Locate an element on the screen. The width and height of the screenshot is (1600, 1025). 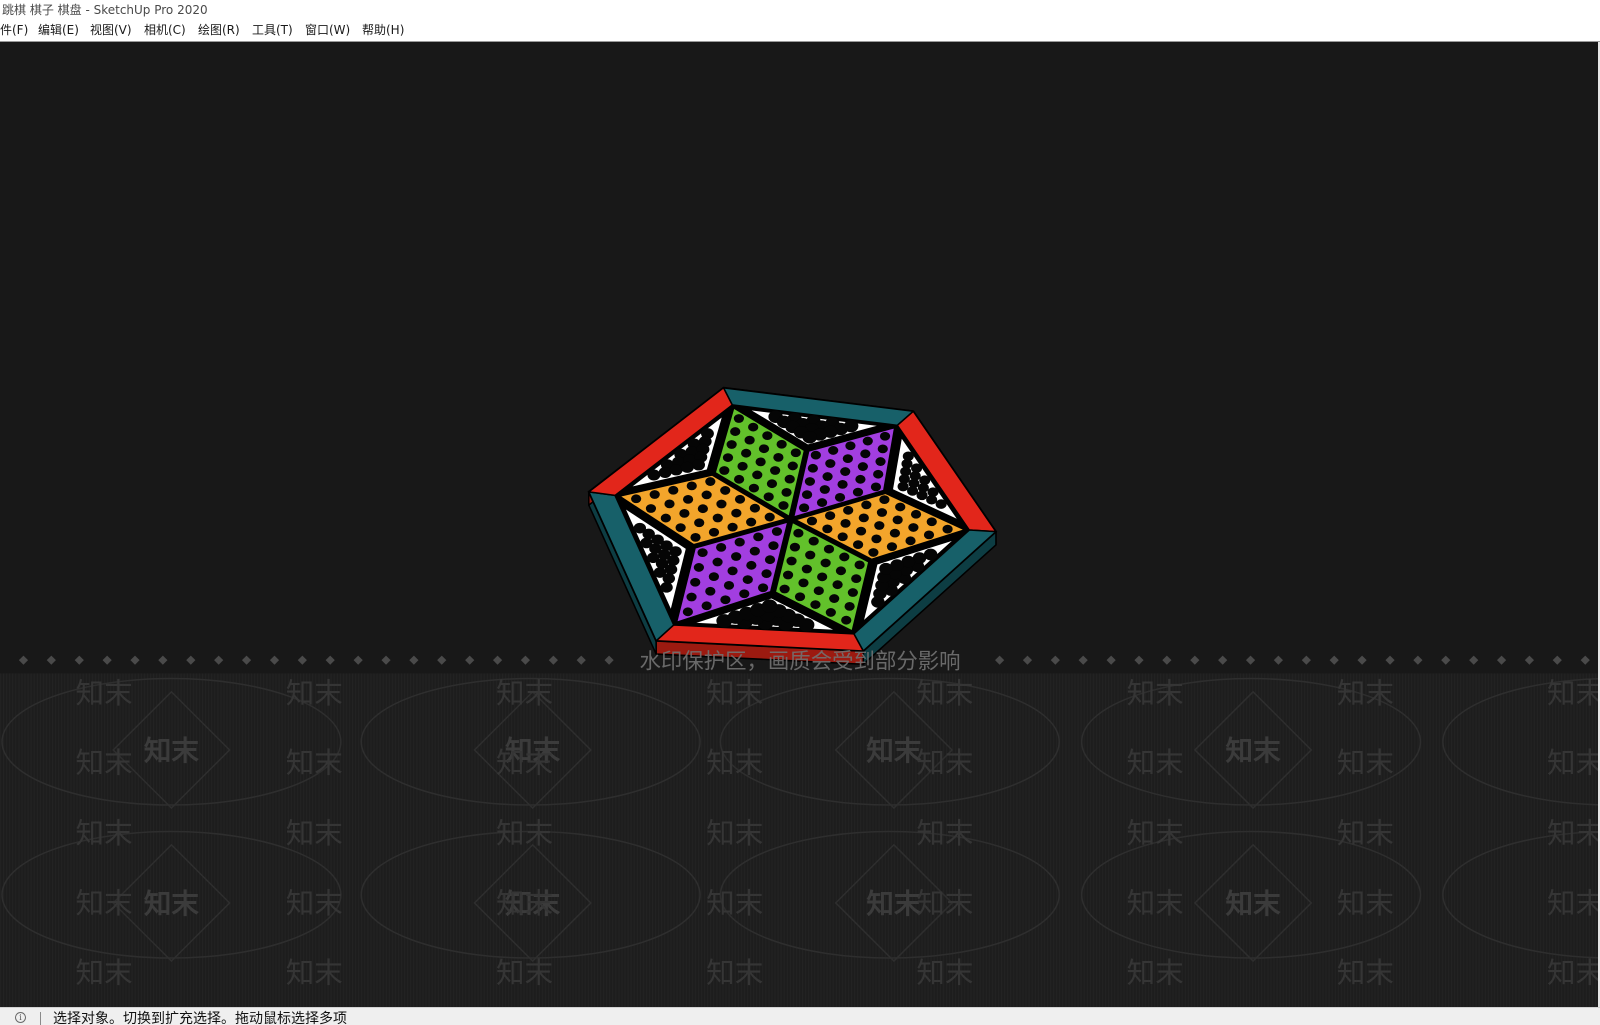
menu-edit: 编辑(E) is located at coordinates (58, 30).